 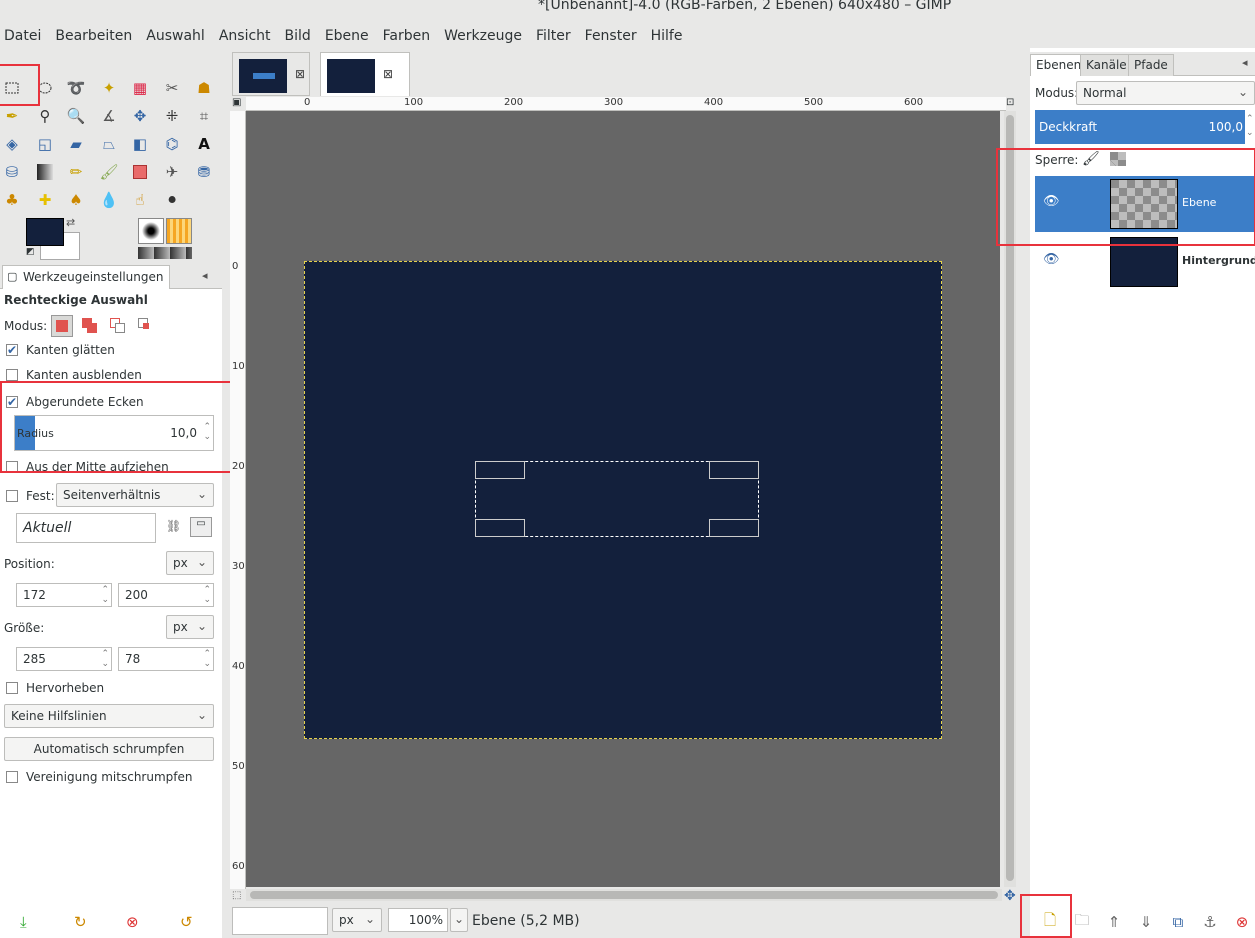 I want to click on anchor-layer-icon: ⚓, so click(x=1210, y=922).